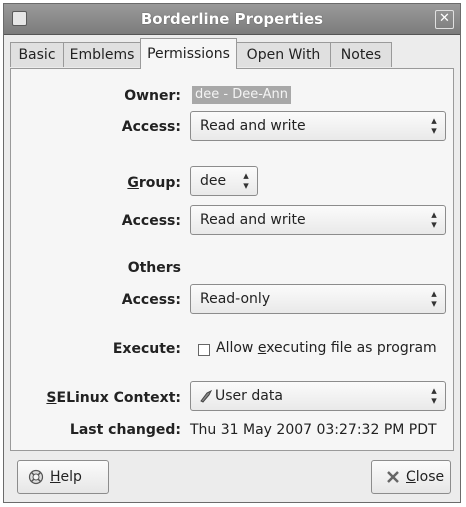 This screenshot has width=466, height=507. I want to click on tab-label: Notes, so click(361, 55).